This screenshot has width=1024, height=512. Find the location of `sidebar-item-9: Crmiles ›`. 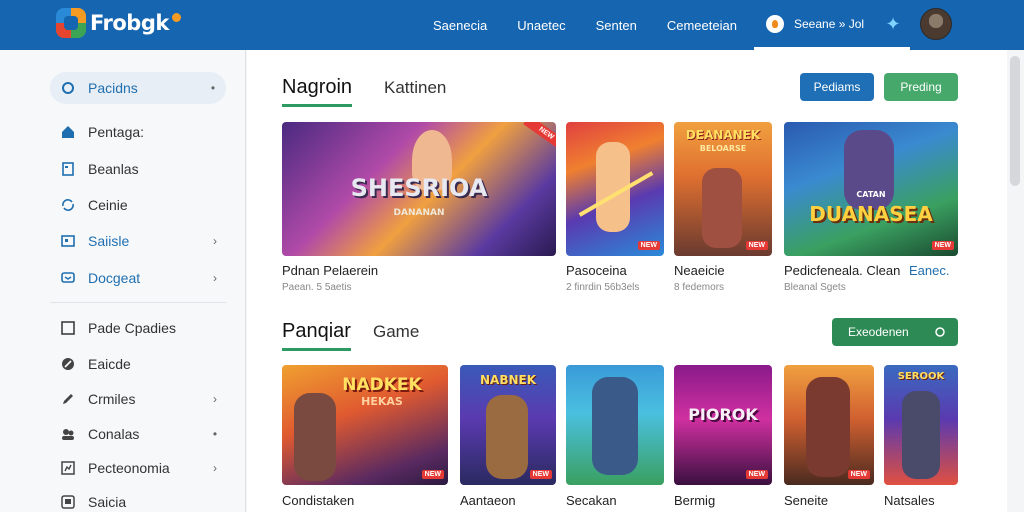

sidebar-item-9: Crmiles › is located at coordinates (139, 399).